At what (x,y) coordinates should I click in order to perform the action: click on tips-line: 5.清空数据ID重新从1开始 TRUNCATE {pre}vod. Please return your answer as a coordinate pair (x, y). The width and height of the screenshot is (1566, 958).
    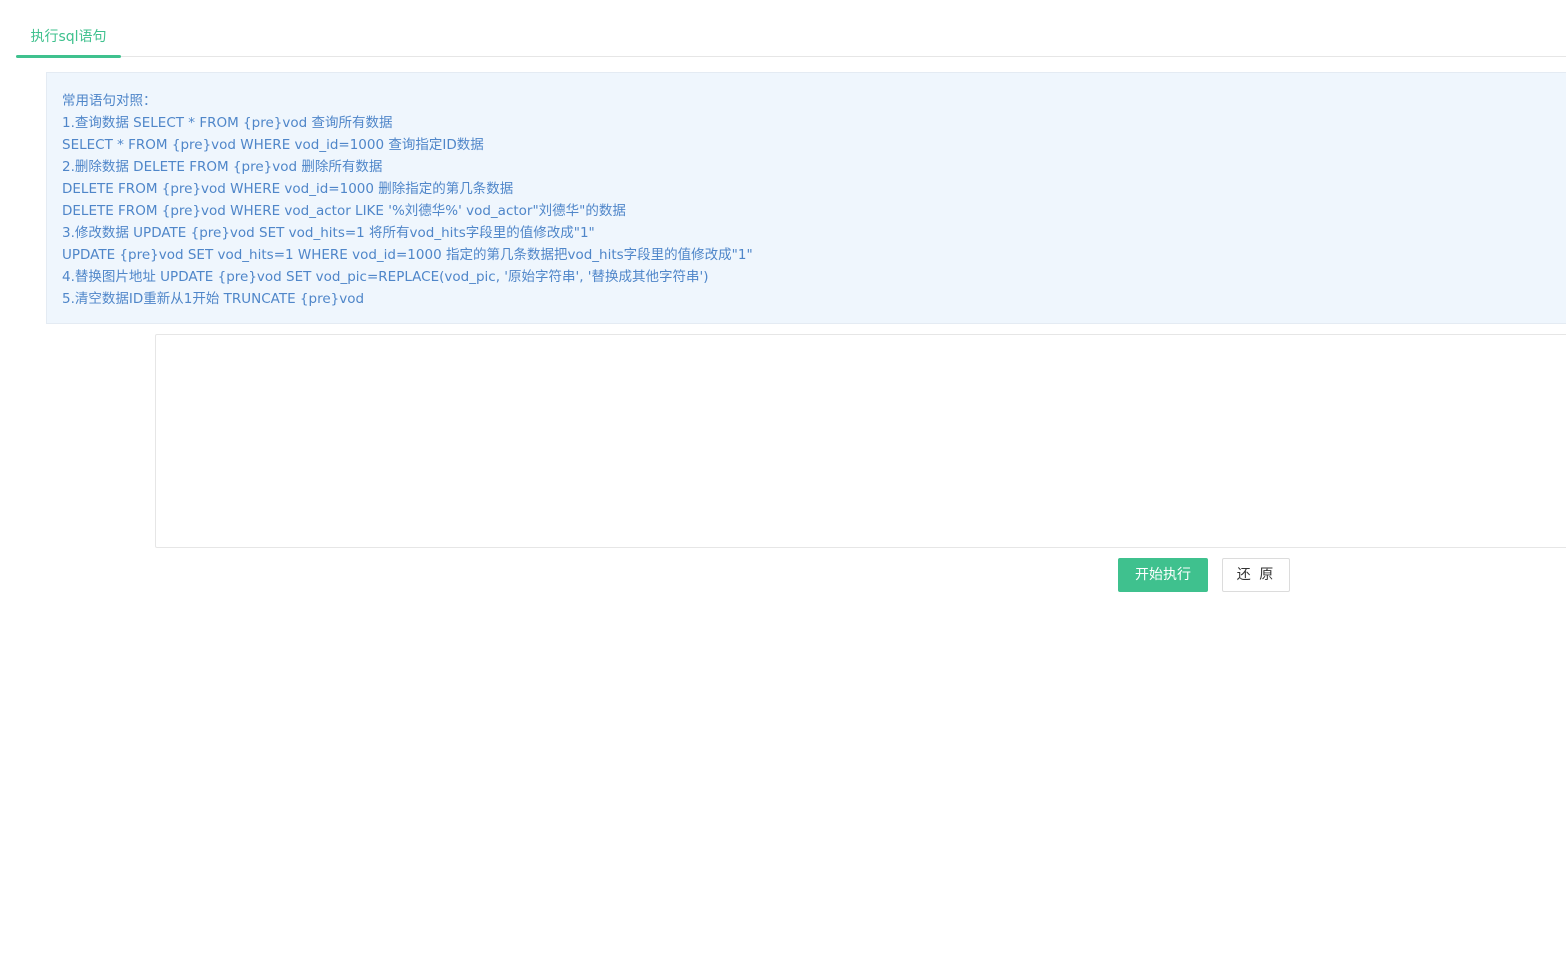
    Looking at the image, I should click on (213, 299).